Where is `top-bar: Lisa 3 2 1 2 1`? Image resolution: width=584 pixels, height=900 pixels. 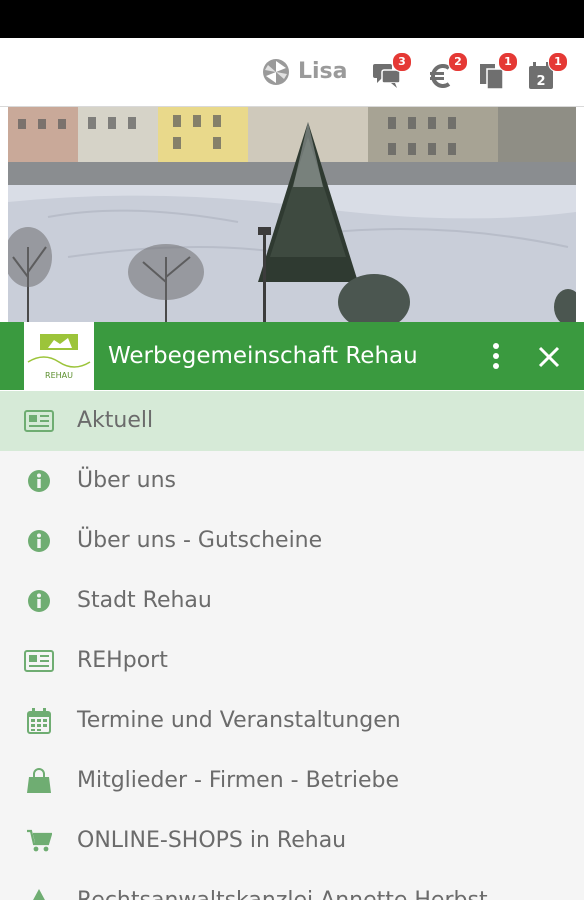 top-bar: Lisa 3 2 1 2 1 is located at coordinates (292, 72).